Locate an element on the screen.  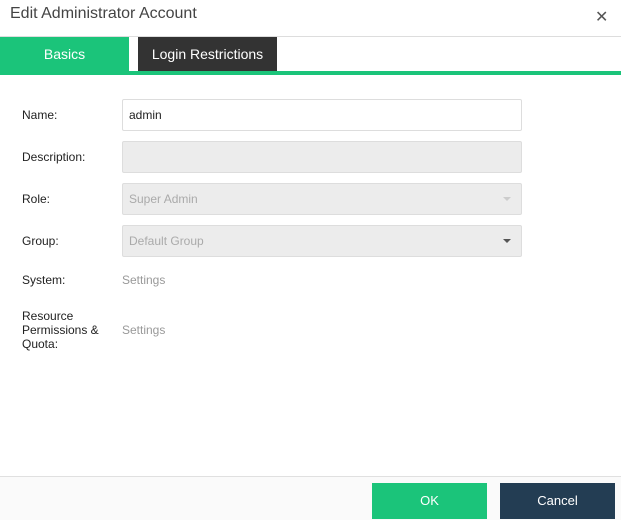
description-input is located at coordinates (322, 157).